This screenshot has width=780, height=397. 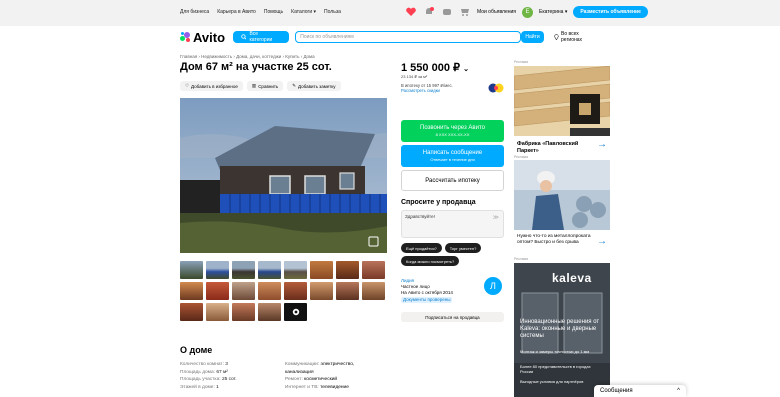 What do you see at coordinates (452, 180) in the screenshot?
I see `calc-mortgage-button: Рассчитать ипотеку` at bounding box center [452, 180].